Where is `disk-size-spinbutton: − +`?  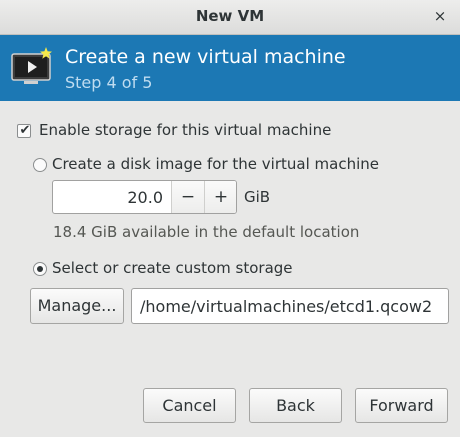
disk-size-spinbutton: − + is located at coordinates (144, 197).